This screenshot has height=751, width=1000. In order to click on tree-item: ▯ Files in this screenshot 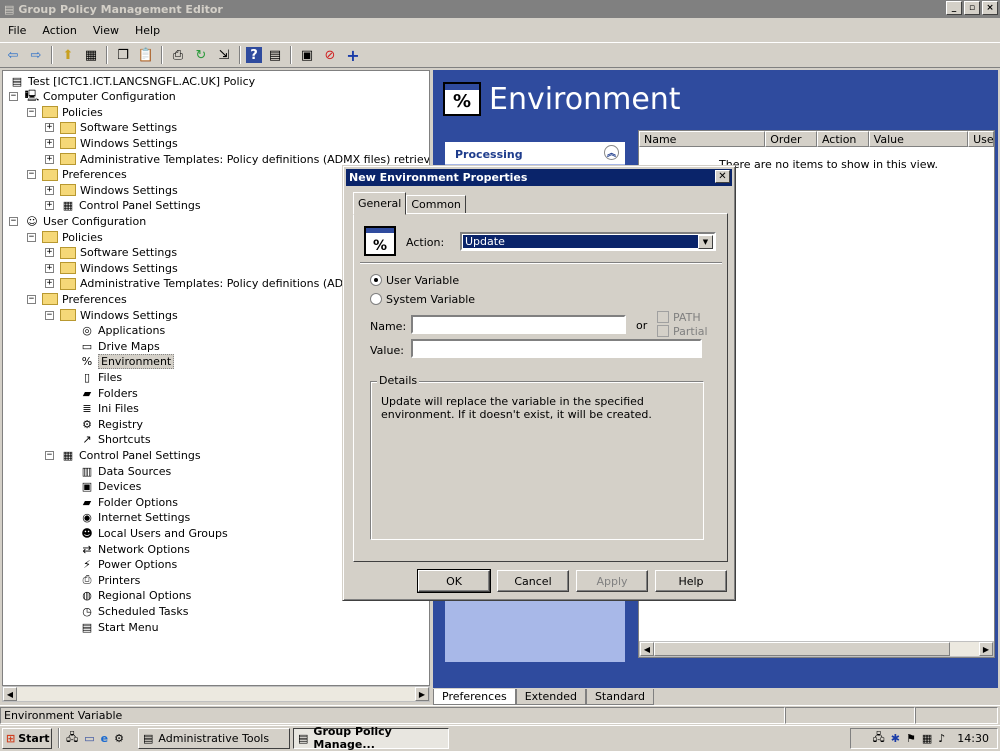, I will do `click(100, 377)`.